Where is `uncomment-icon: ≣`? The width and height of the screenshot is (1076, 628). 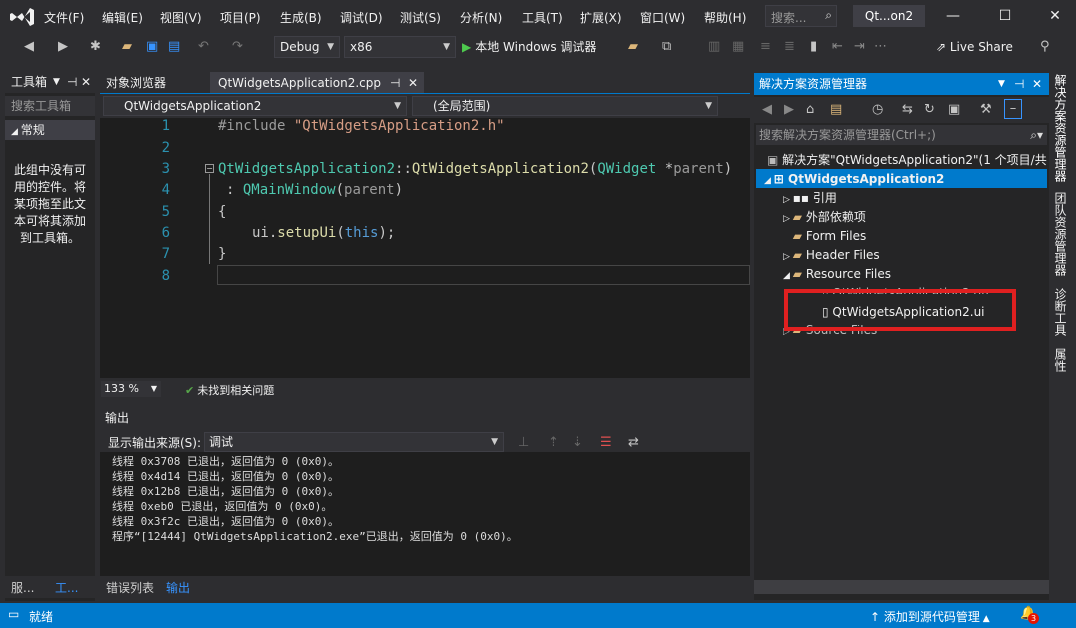 uncomment-icon: ≣ is located at coordinates (789, 47).